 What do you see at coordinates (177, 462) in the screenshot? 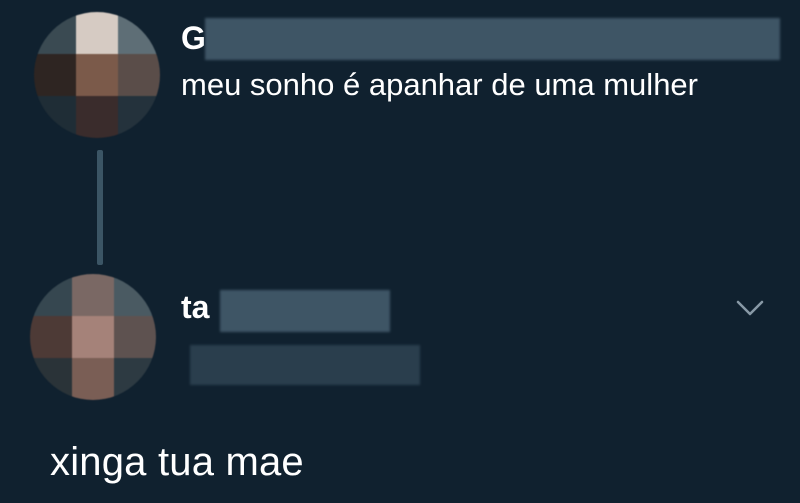
I see `reply-text: xinga tua mae` at bounding box center [177, 462].